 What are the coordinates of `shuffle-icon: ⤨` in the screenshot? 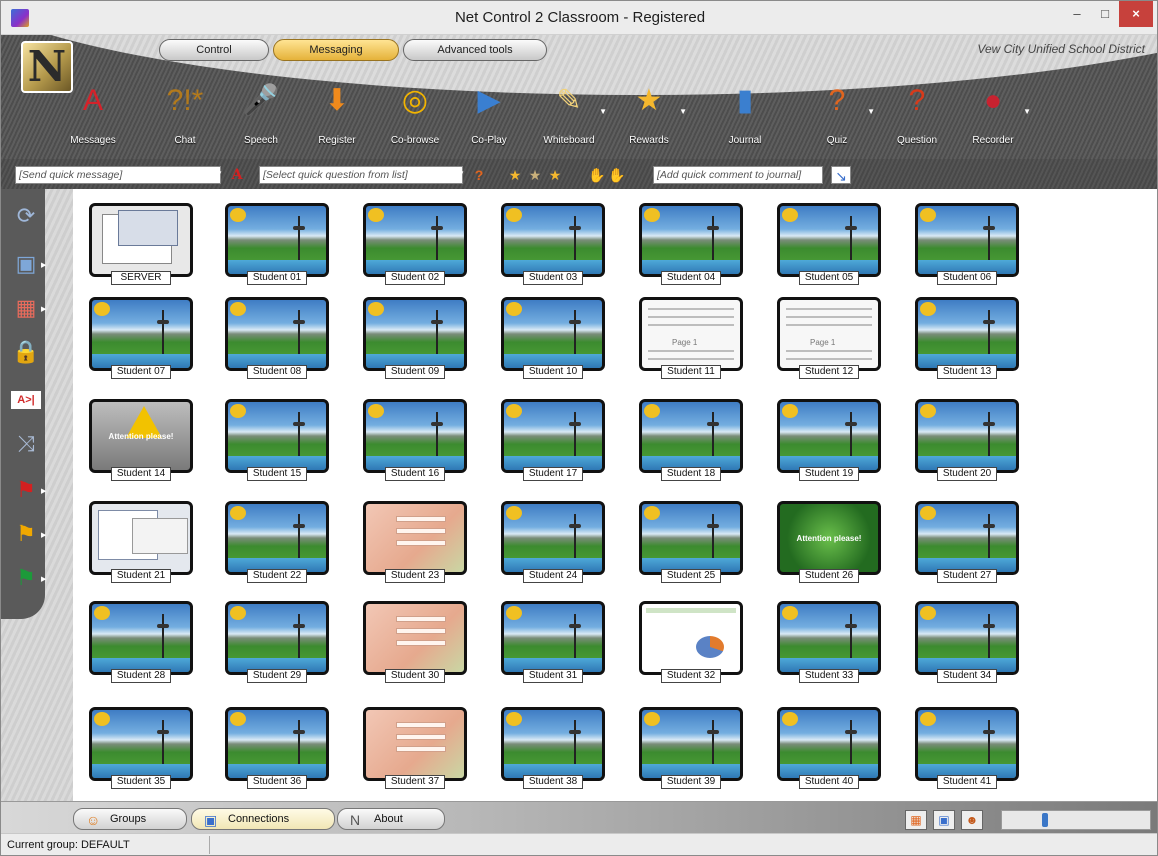 It's located at (26, 444).